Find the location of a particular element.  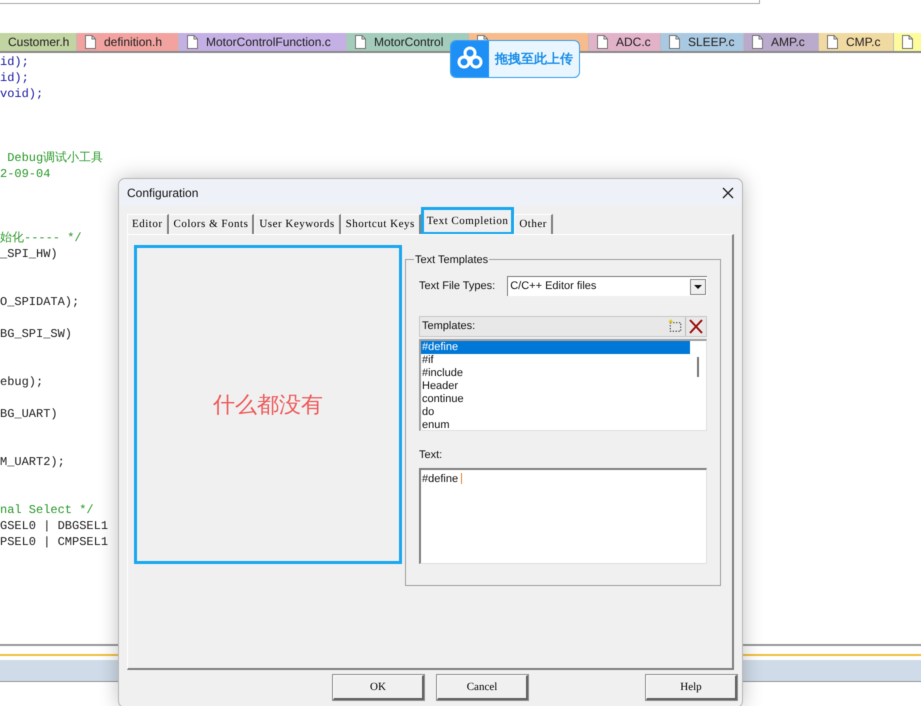

dialog-button: Help is located at coordinates (691, 687).